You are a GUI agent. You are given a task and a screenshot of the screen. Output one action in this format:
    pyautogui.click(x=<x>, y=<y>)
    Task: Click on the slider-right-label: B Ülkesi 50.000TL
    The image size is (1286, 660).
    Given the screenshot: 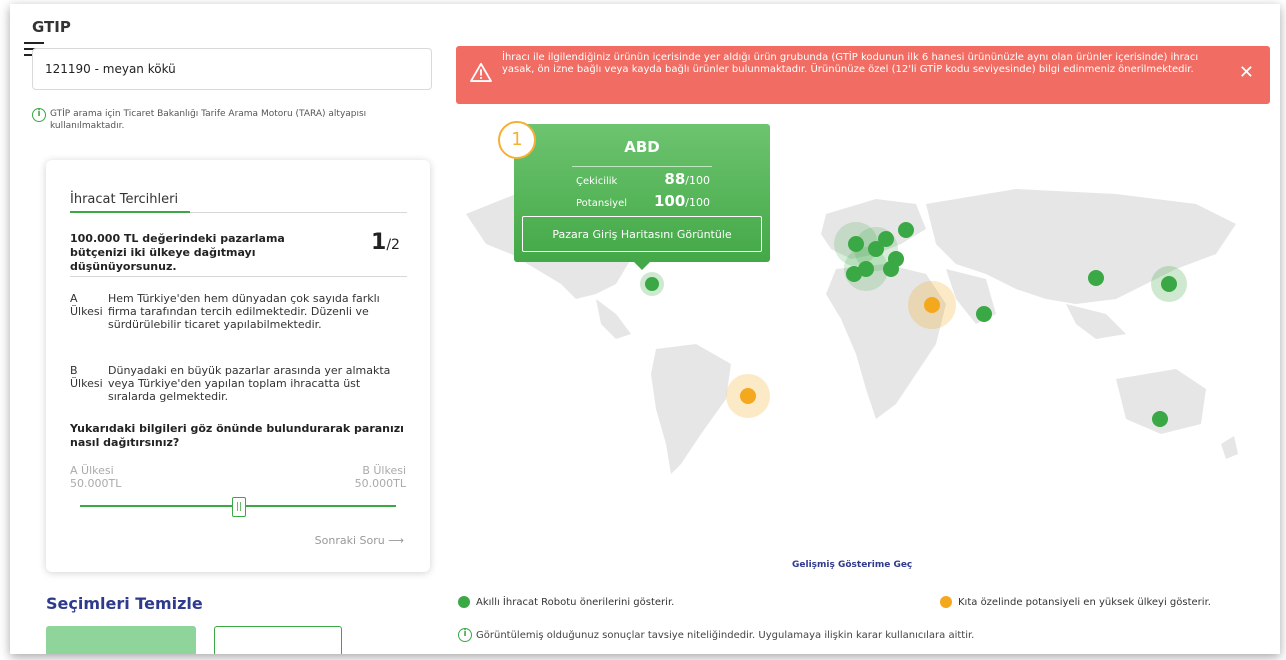 What is the action you would take?
    pyautogui.click(x=380, y=477)
    